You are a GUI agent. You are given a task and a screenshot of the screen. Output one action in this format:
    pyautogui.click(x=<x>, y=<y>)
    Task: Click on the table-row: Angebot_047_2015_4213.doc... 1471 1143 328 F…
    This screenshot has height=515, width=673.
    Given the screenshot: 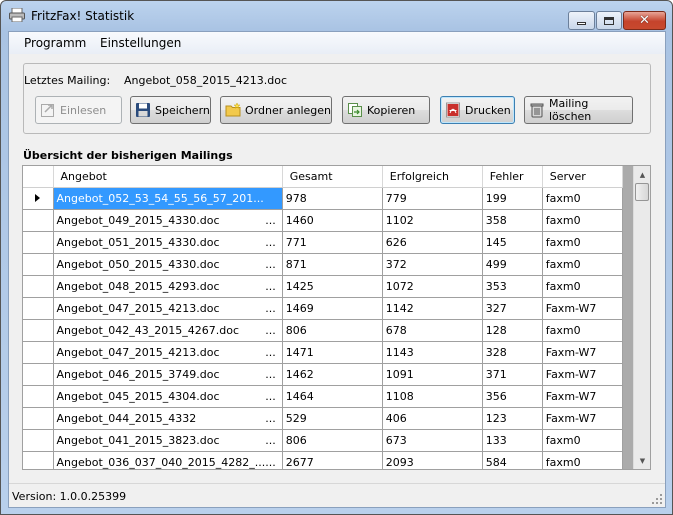 What is the action you would take?
    pyautogui.click(x=323, y=352)
    